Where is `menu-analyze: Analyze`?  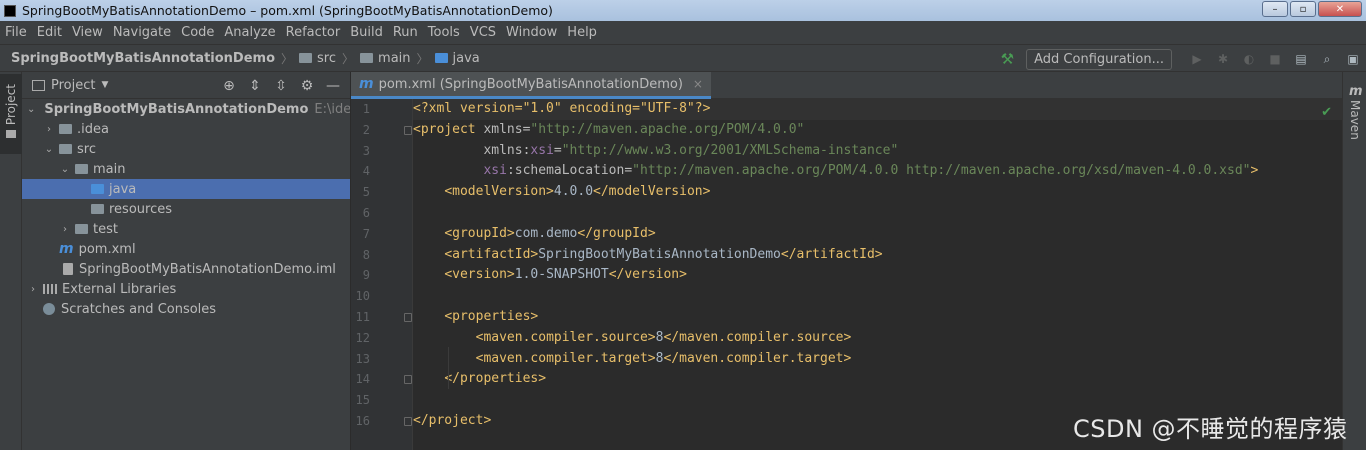
menu-analyze: Analyze is located at coordinates (249, 32).